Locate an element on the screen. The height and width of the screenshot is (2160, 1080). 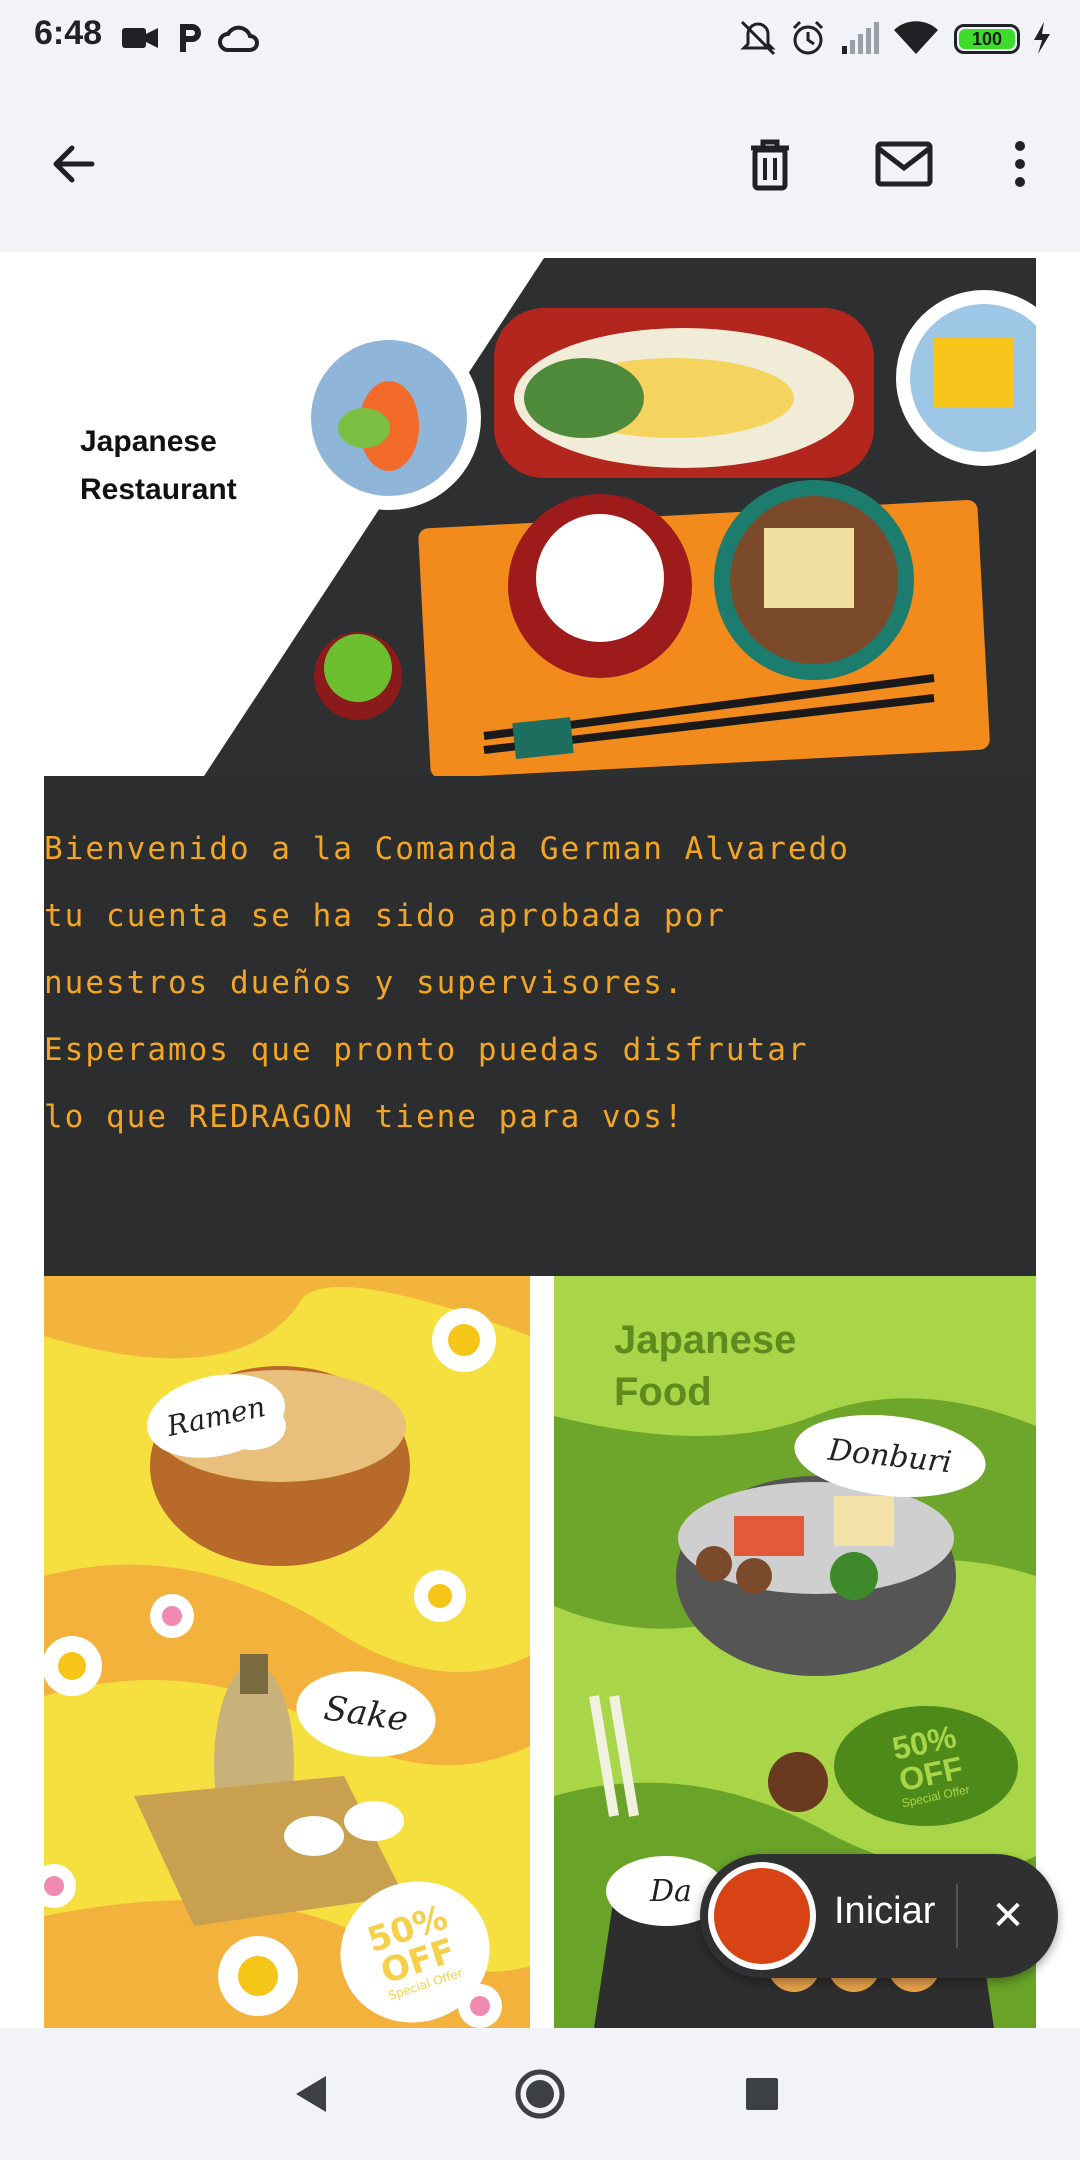
nav-back-button is located at coordinates (312, 2094).